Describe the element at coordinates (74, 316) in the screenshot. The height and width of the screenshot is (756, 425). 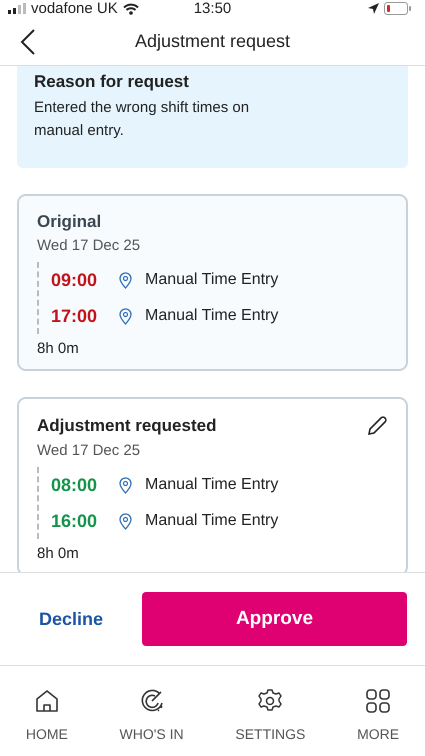
I see `clock-time: 17:00` at that location.